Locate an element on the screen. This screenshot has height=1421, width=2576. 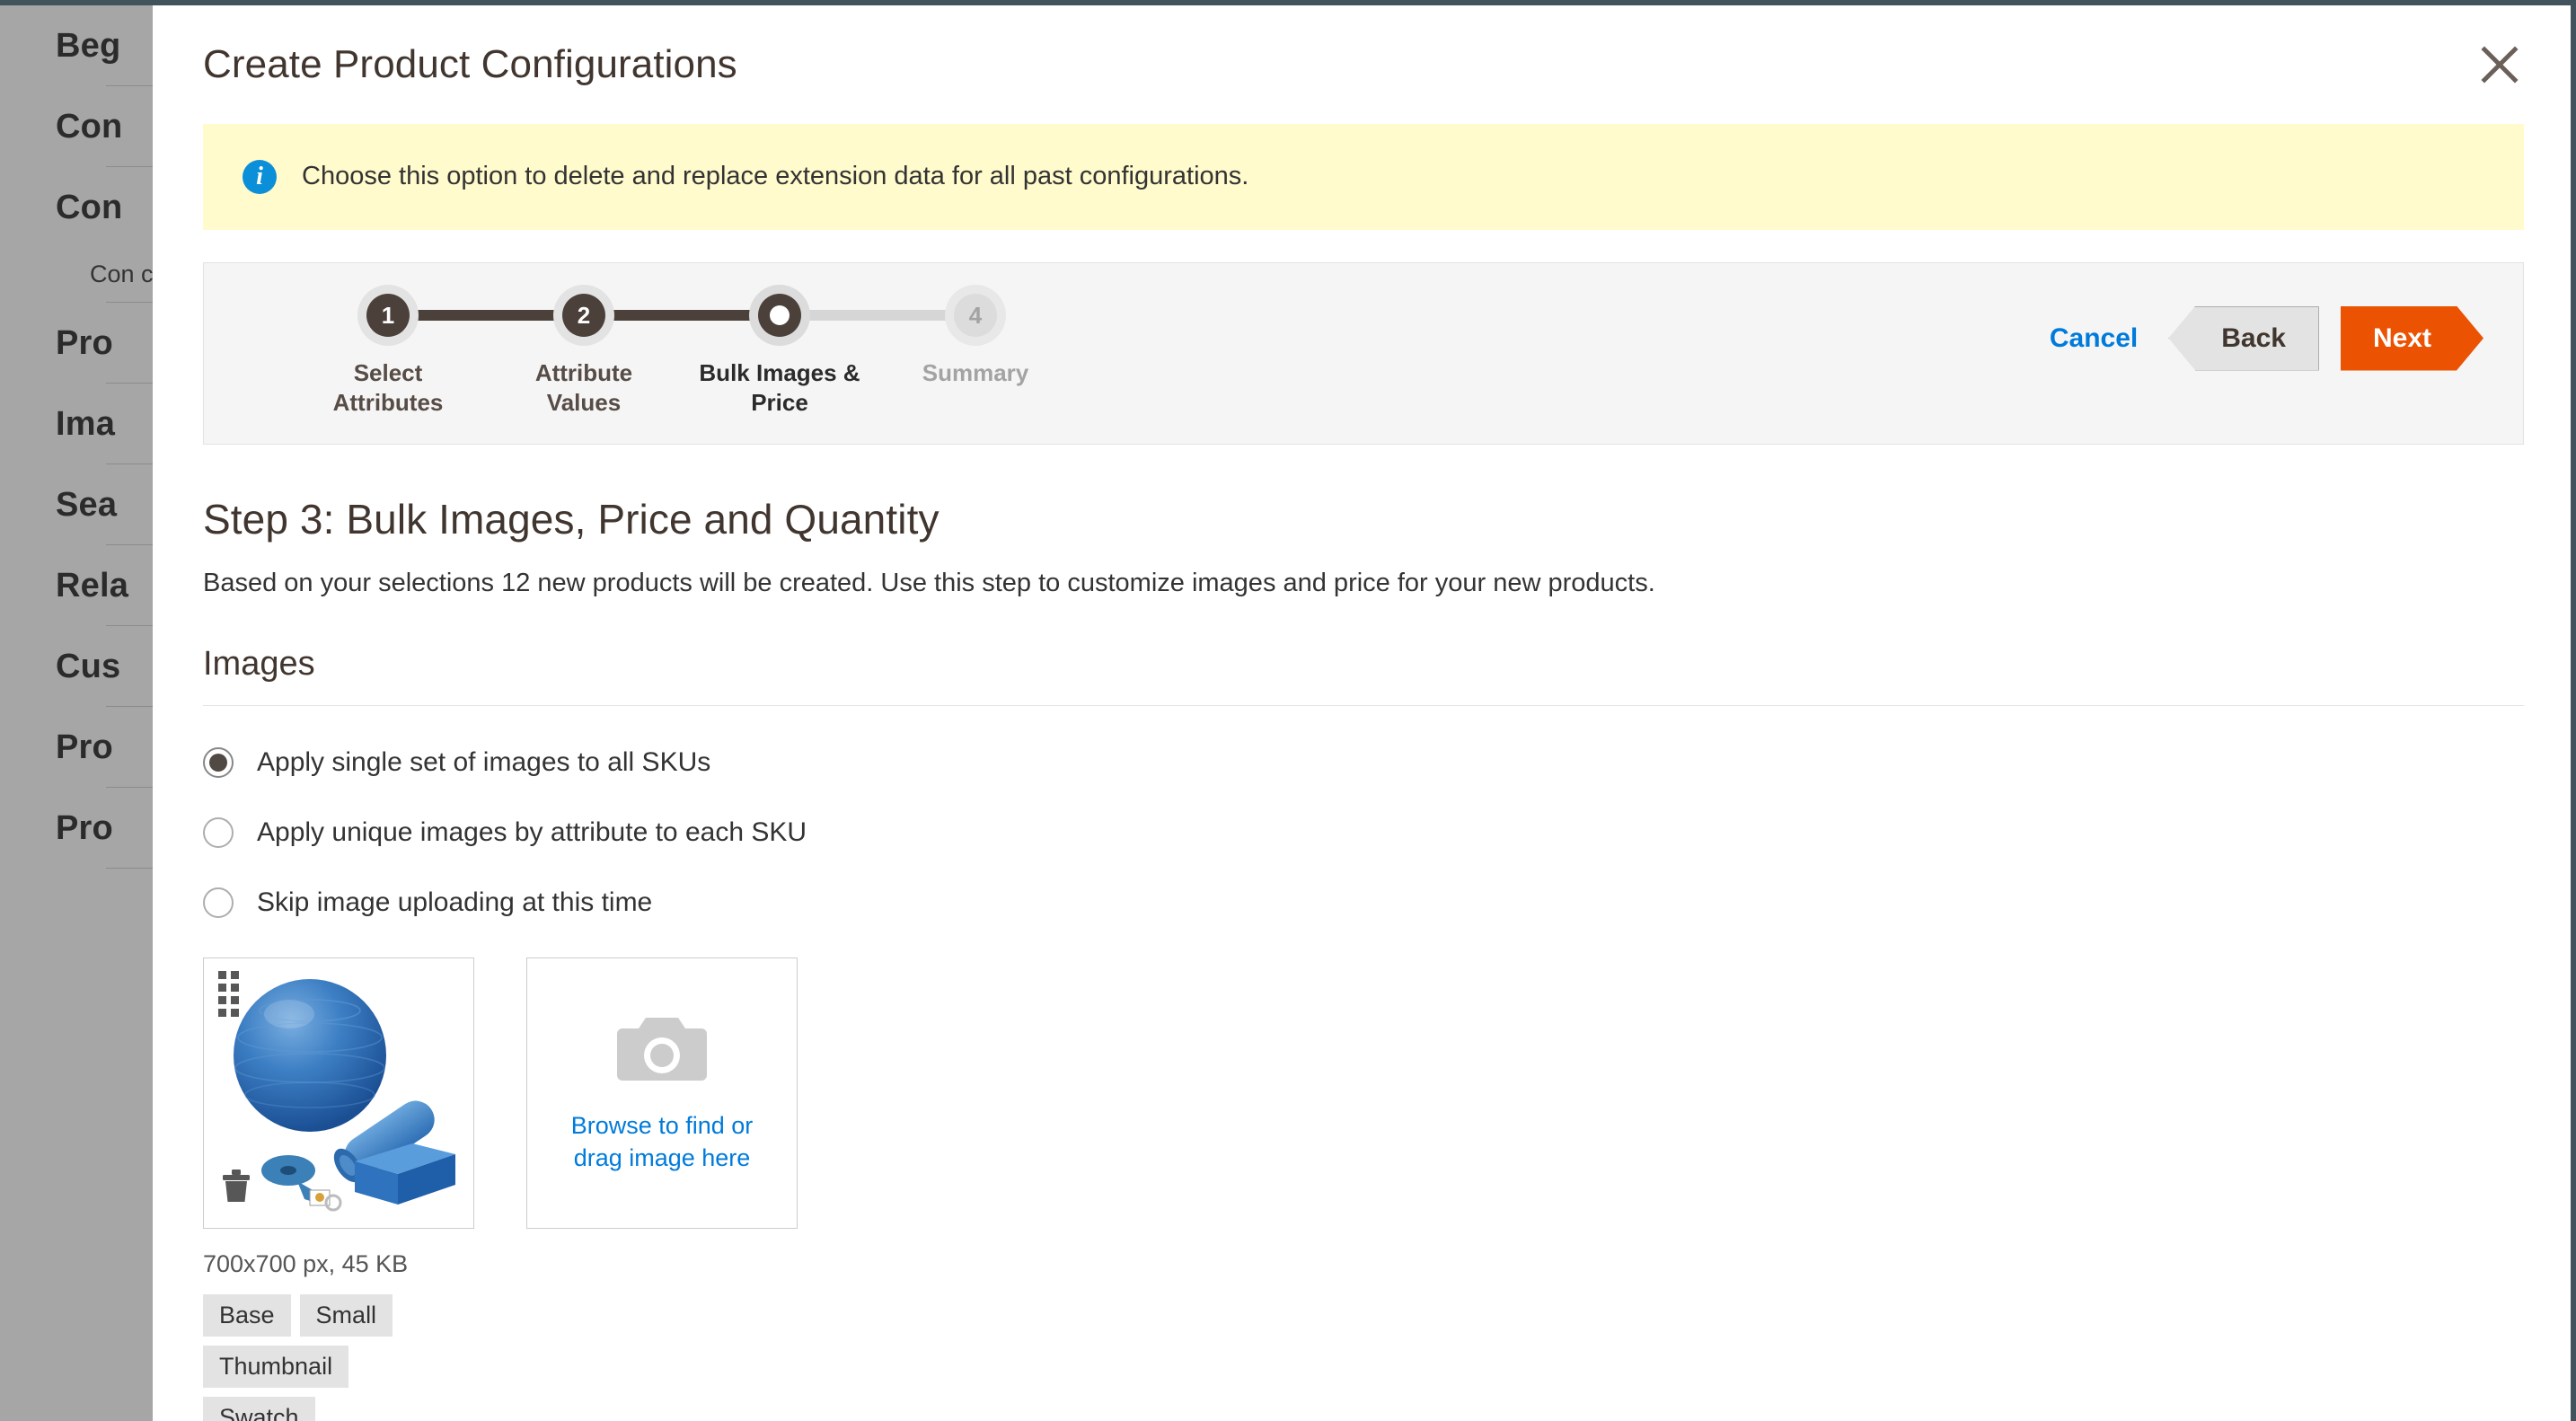
camera-icon is located at coordinates (662, 1051).